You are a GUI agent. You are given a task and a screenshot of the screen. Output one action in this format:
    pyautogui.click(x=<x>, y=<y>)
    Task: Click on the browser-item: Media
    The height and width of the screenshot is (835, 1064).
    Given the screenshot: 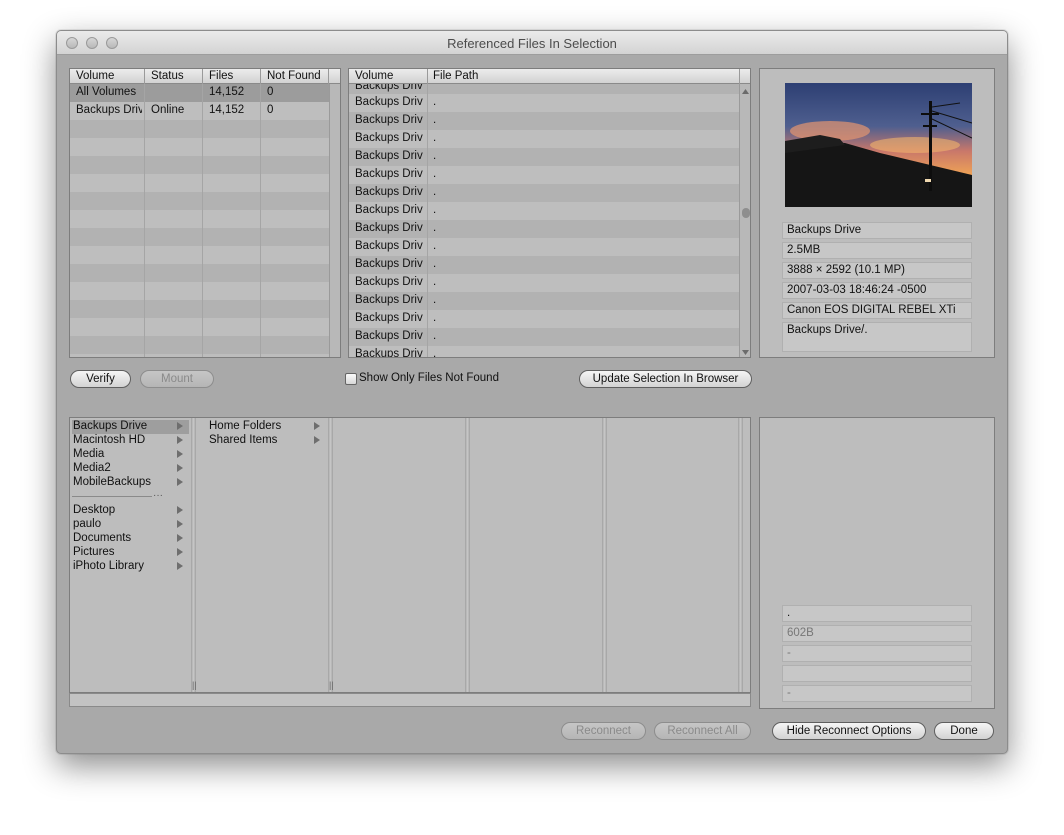 What is the action you would take?
    pyautogui.click(x=130, y=455)
    